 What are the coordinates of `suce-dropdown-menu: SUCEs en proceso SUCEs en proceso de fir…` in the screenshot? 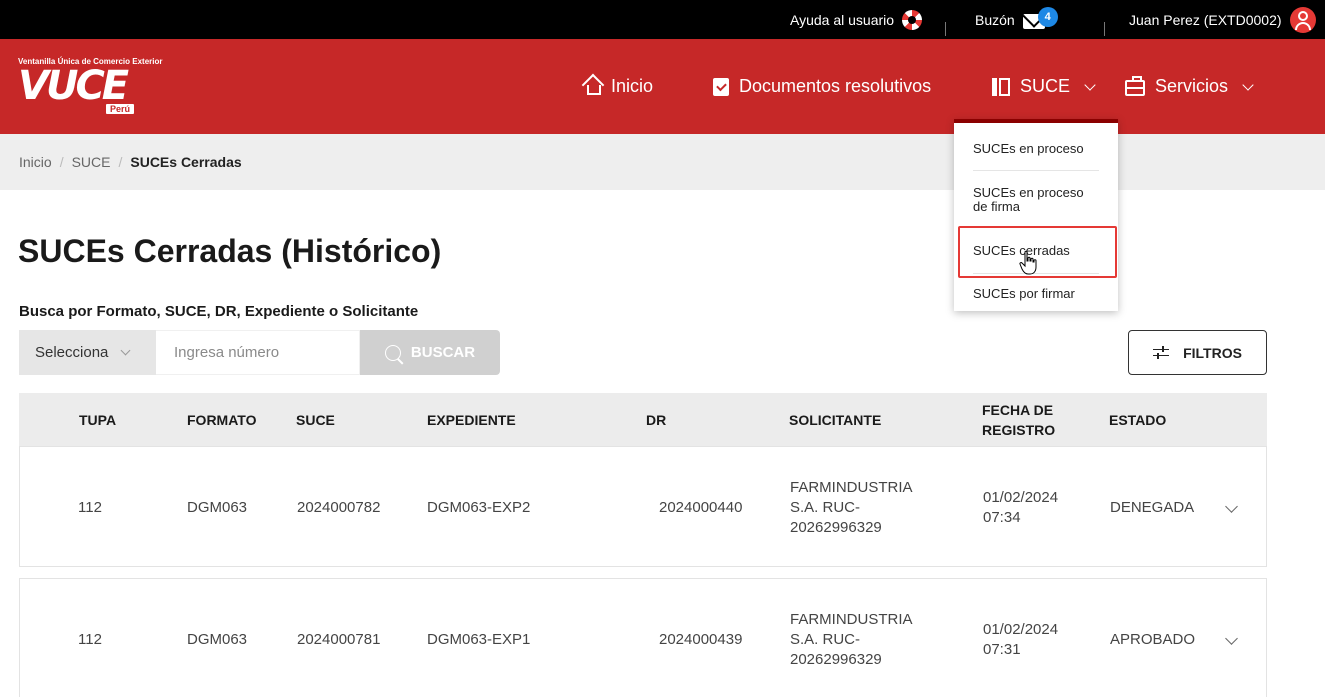 It's located at (1036, 215).